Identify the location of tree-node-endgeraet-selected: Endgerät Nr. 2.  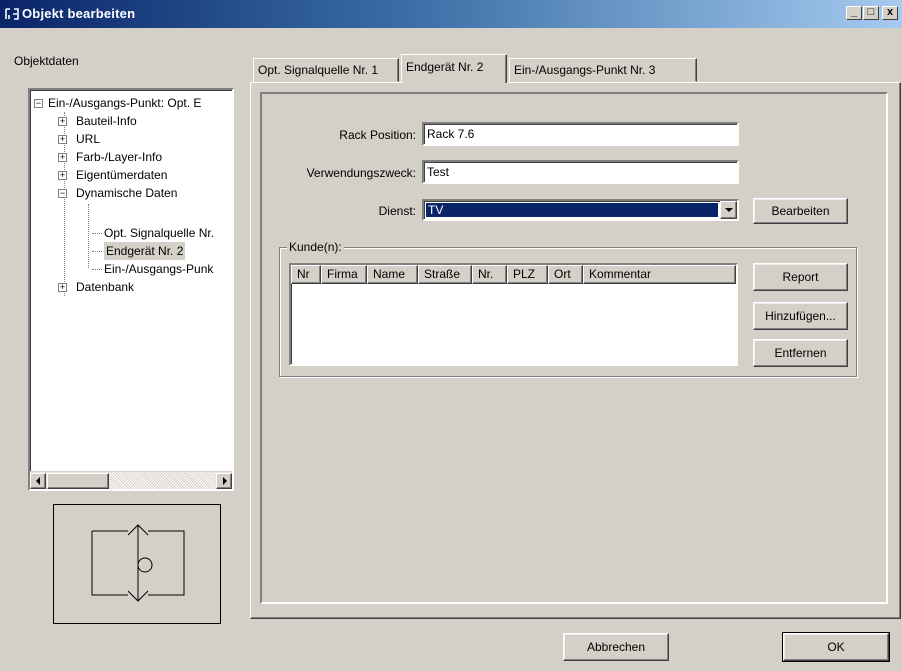
(145, 251).